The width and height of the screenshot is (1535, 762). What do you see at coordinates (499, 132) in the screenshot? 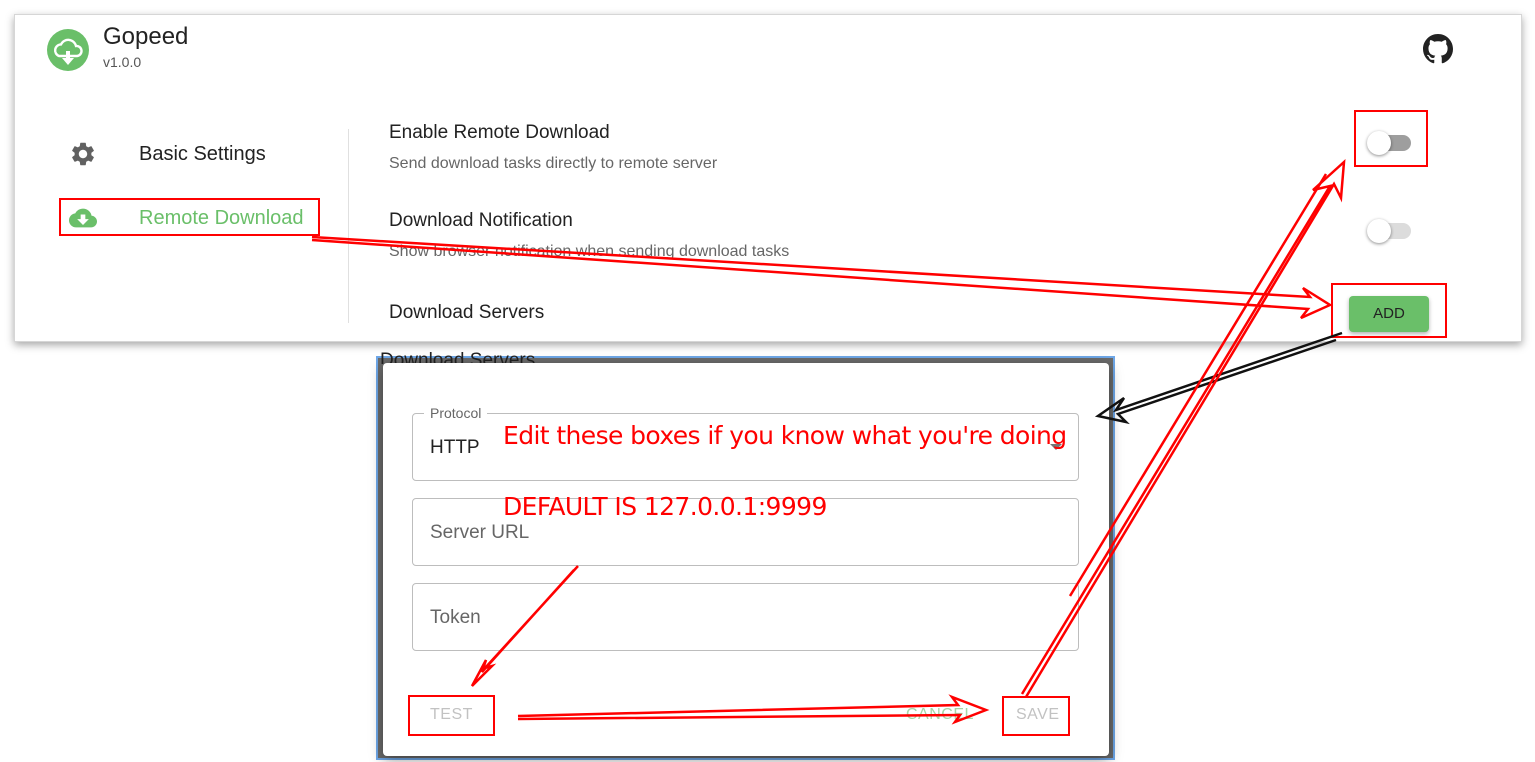
I see `enable-remote-title: Enable Remote Download` at bounding box center [499, 132].